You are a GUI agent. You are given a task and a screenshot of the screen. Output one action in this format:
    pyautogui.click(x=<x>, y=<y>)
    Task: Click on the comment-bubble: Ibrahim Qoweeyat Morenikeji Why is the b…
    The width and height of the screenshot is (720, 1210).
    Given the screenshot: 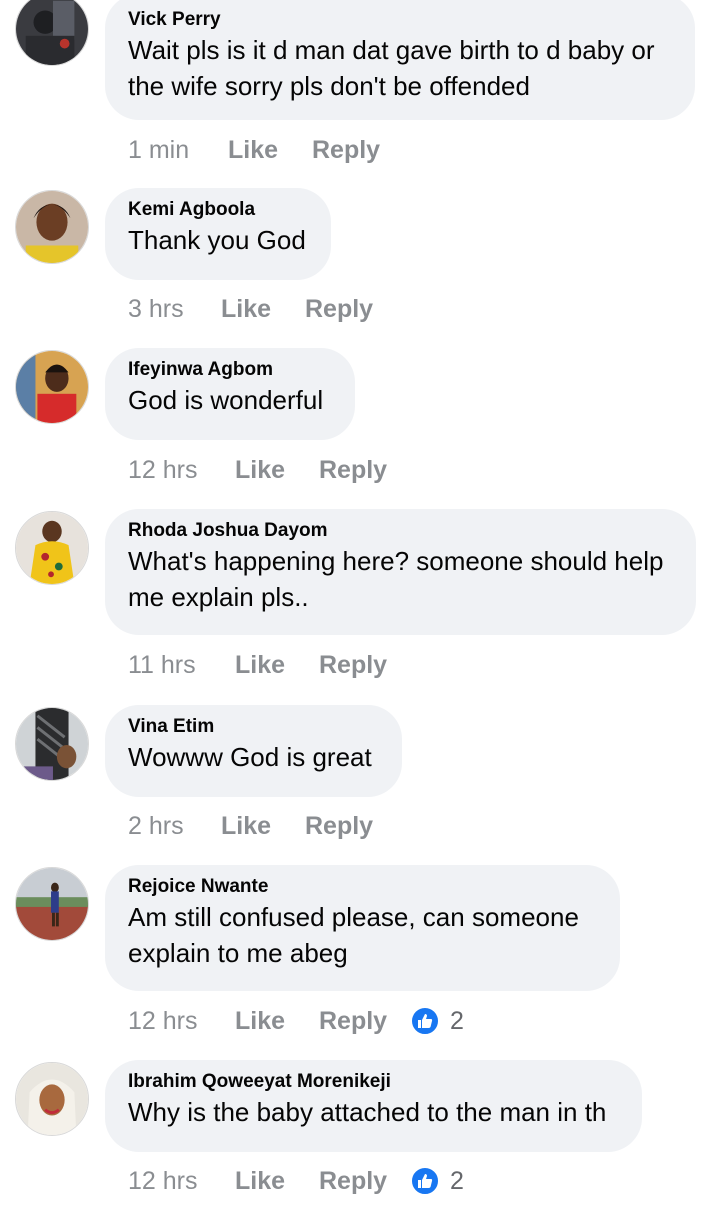 What is the action you would take?
    pyautogui.click(x=373, y=1106)
    